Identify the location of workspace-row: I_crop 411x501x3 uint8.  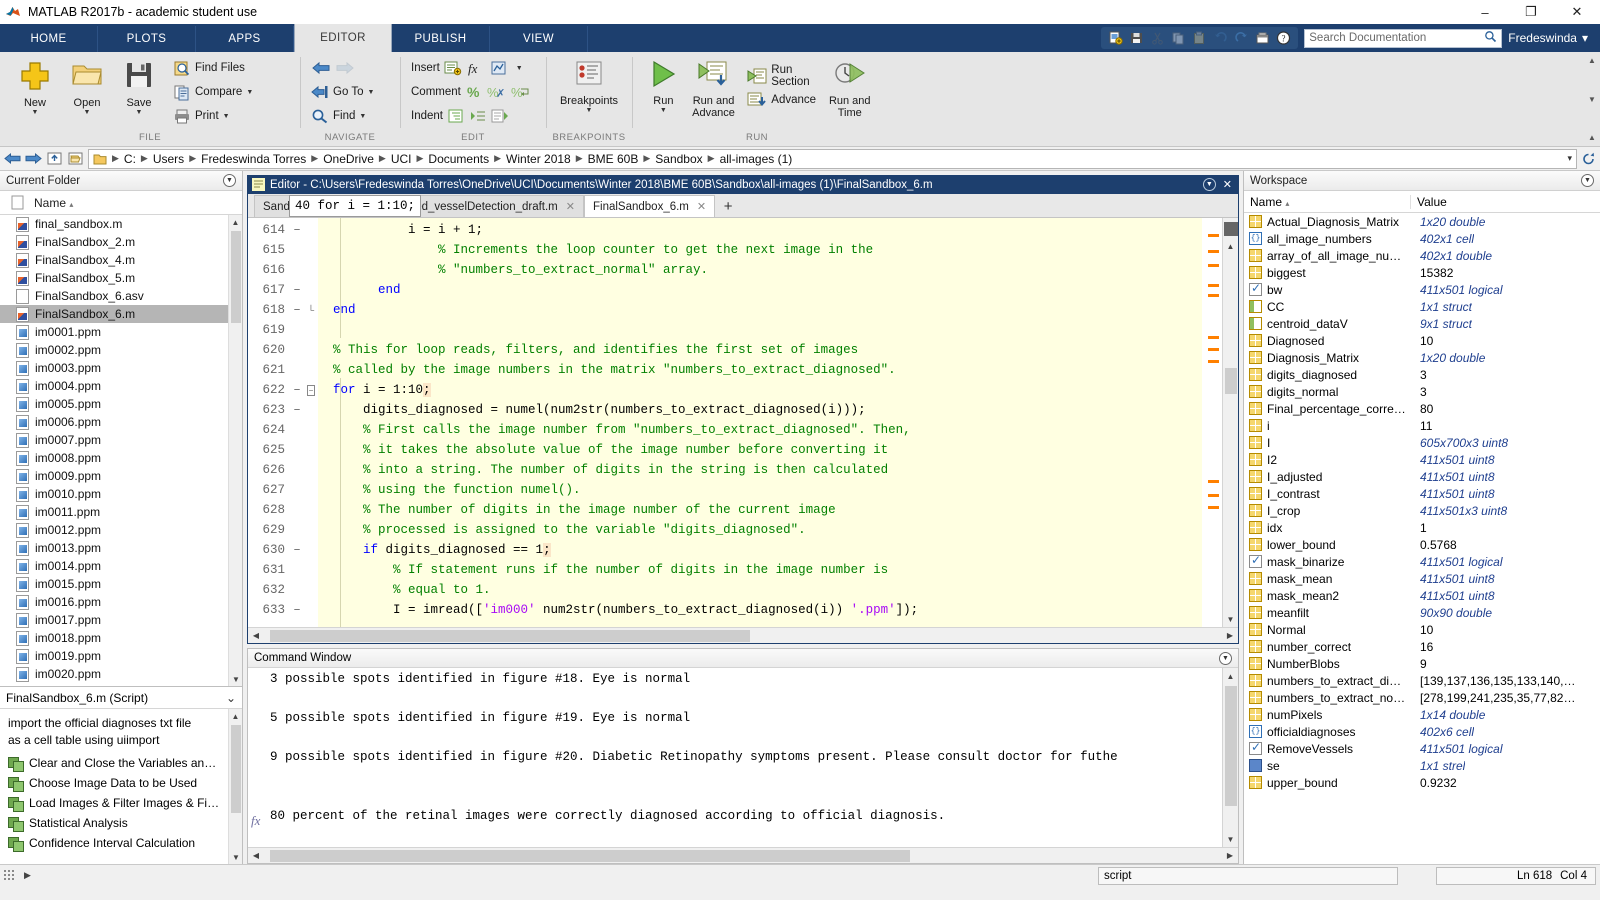
(1422, 510).